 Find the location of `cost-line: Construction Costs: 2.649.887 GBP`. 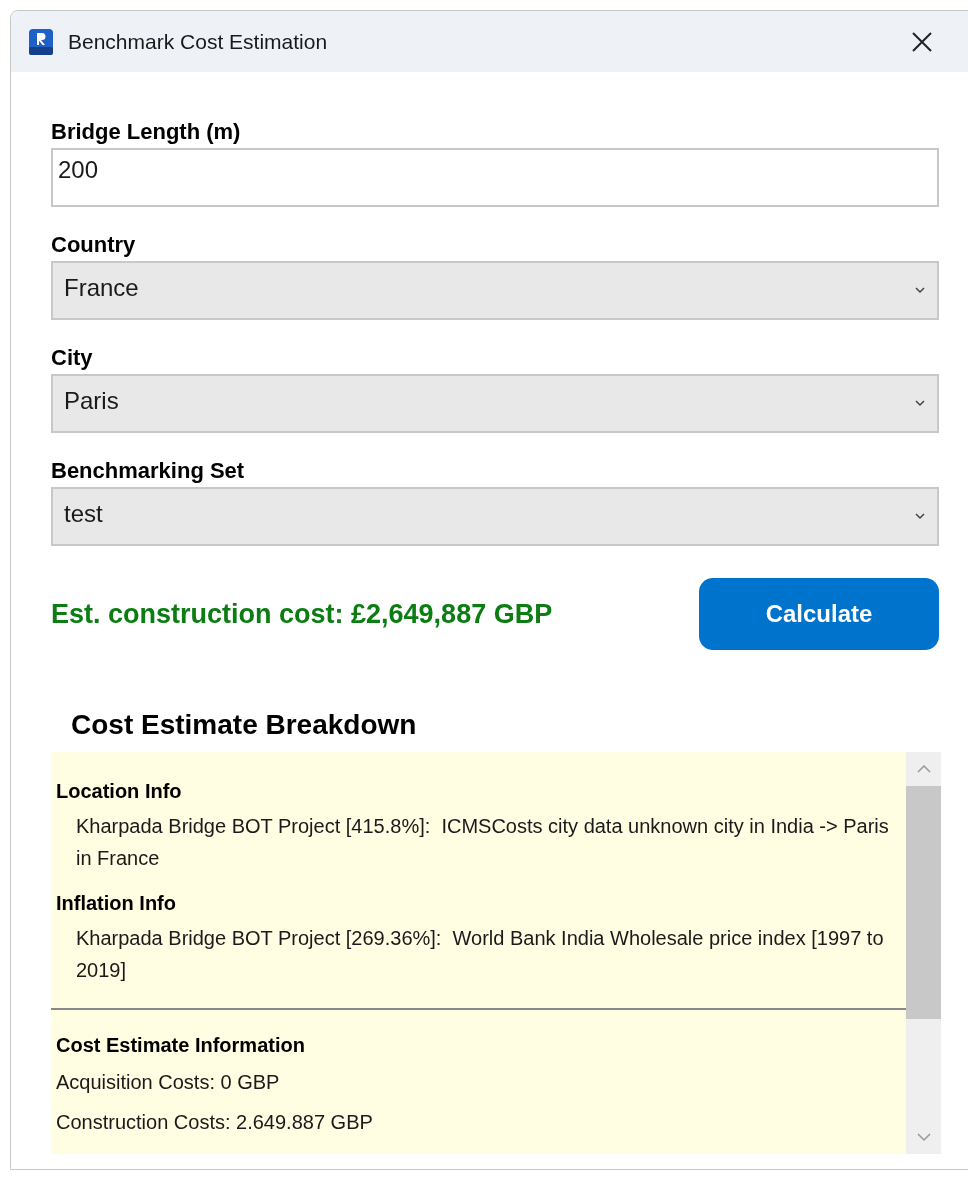

cost-line: Construction Costs: 2.649.887 GBP is located at coordinates (215, 1122).